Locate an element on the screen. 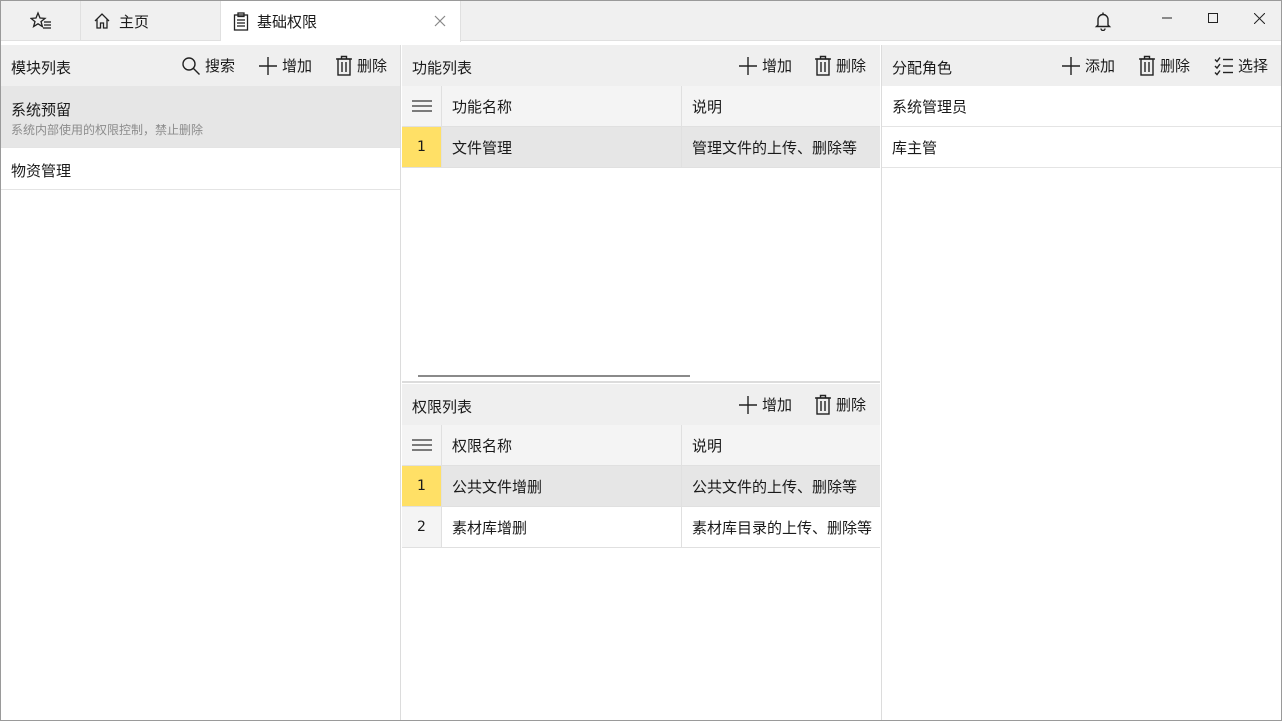 Image resolution: width=1282 pixels, height=721 pixels. assign-roles-title: 分配角色 is located at coordinates (922, 68).